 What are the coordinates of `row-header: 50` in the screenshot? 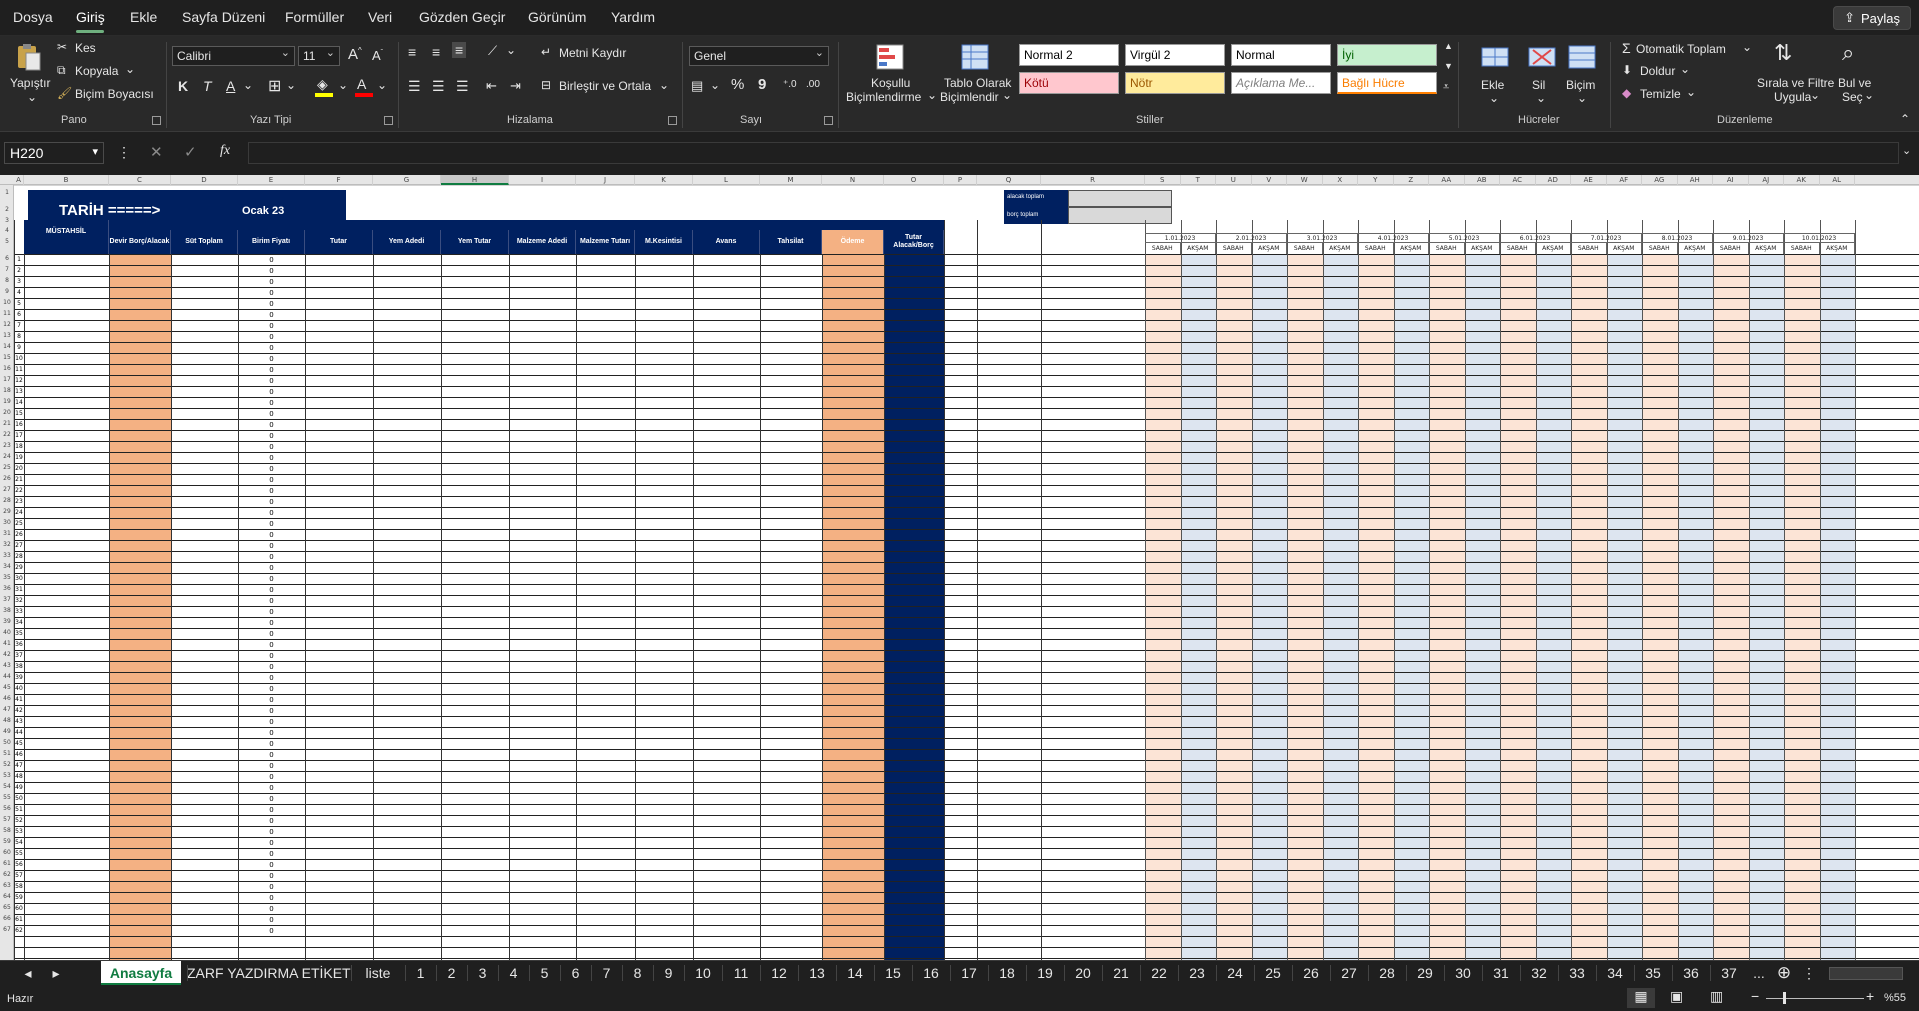 It's located at (7, 742).